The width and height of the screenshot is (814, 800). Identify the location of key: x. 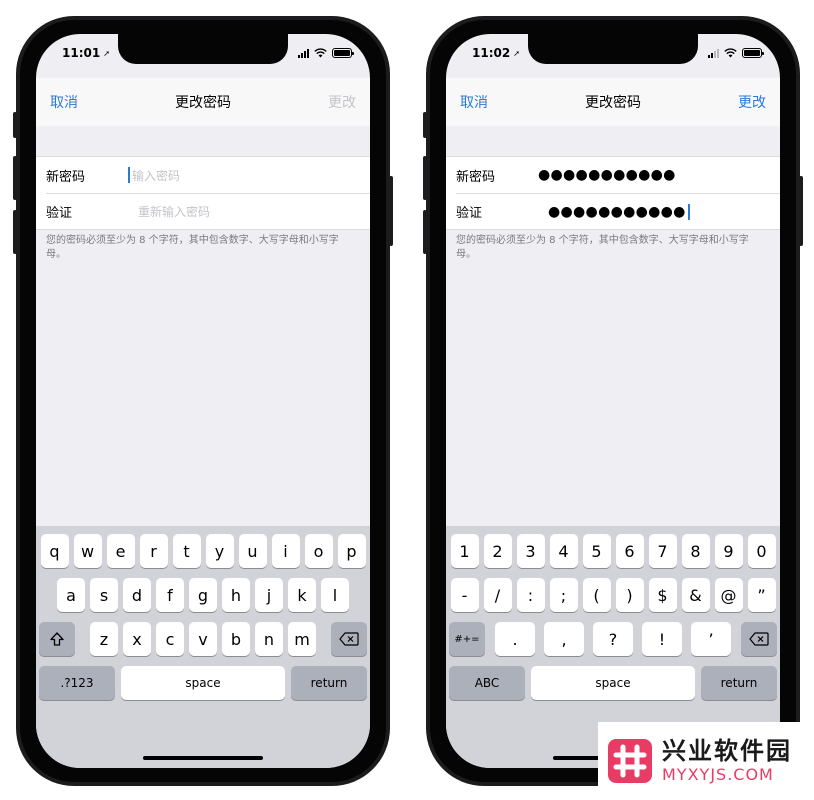
(137, 639).